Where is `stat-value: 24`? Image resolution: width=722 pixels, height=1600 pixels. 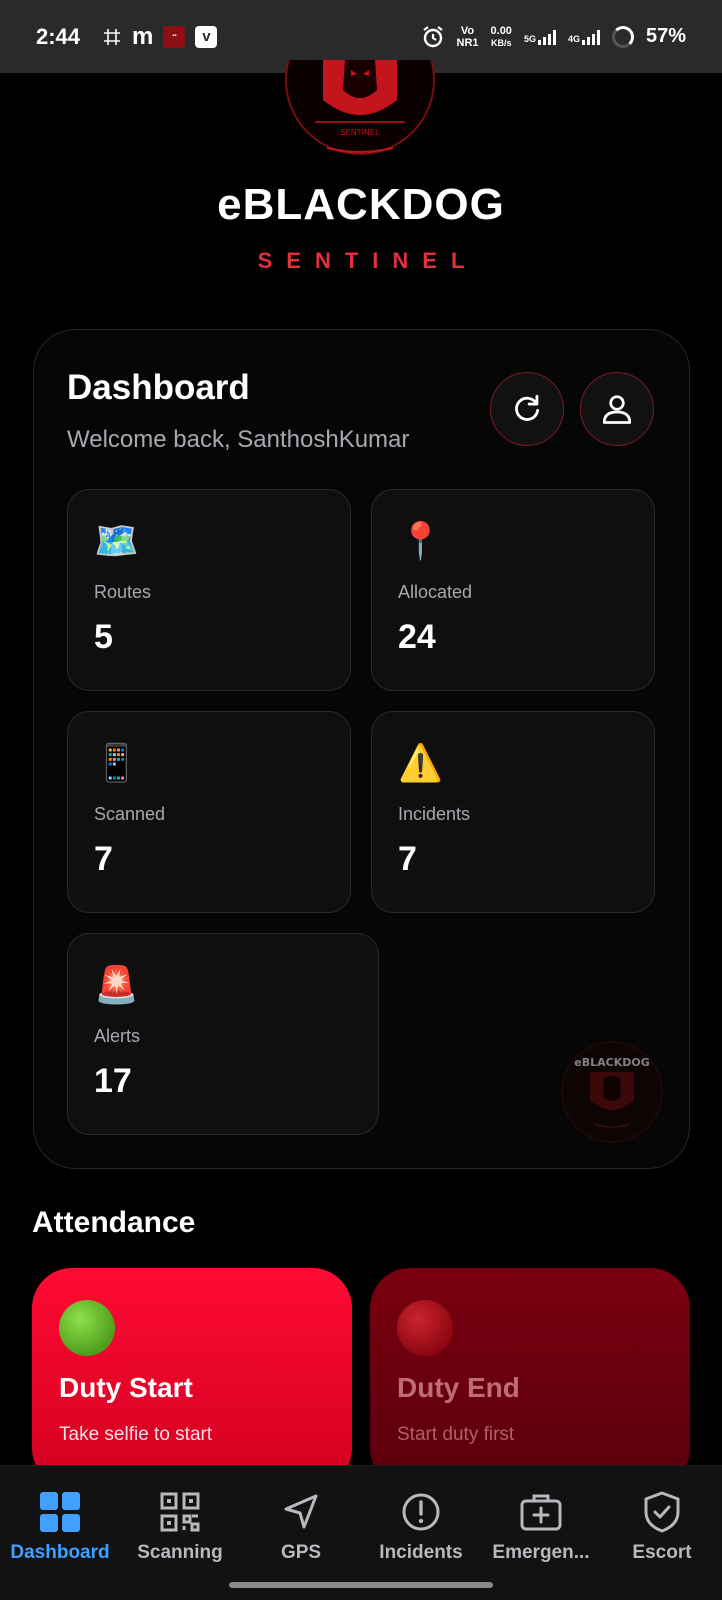
stat-value: 24 is located at coordinates (417, 637).